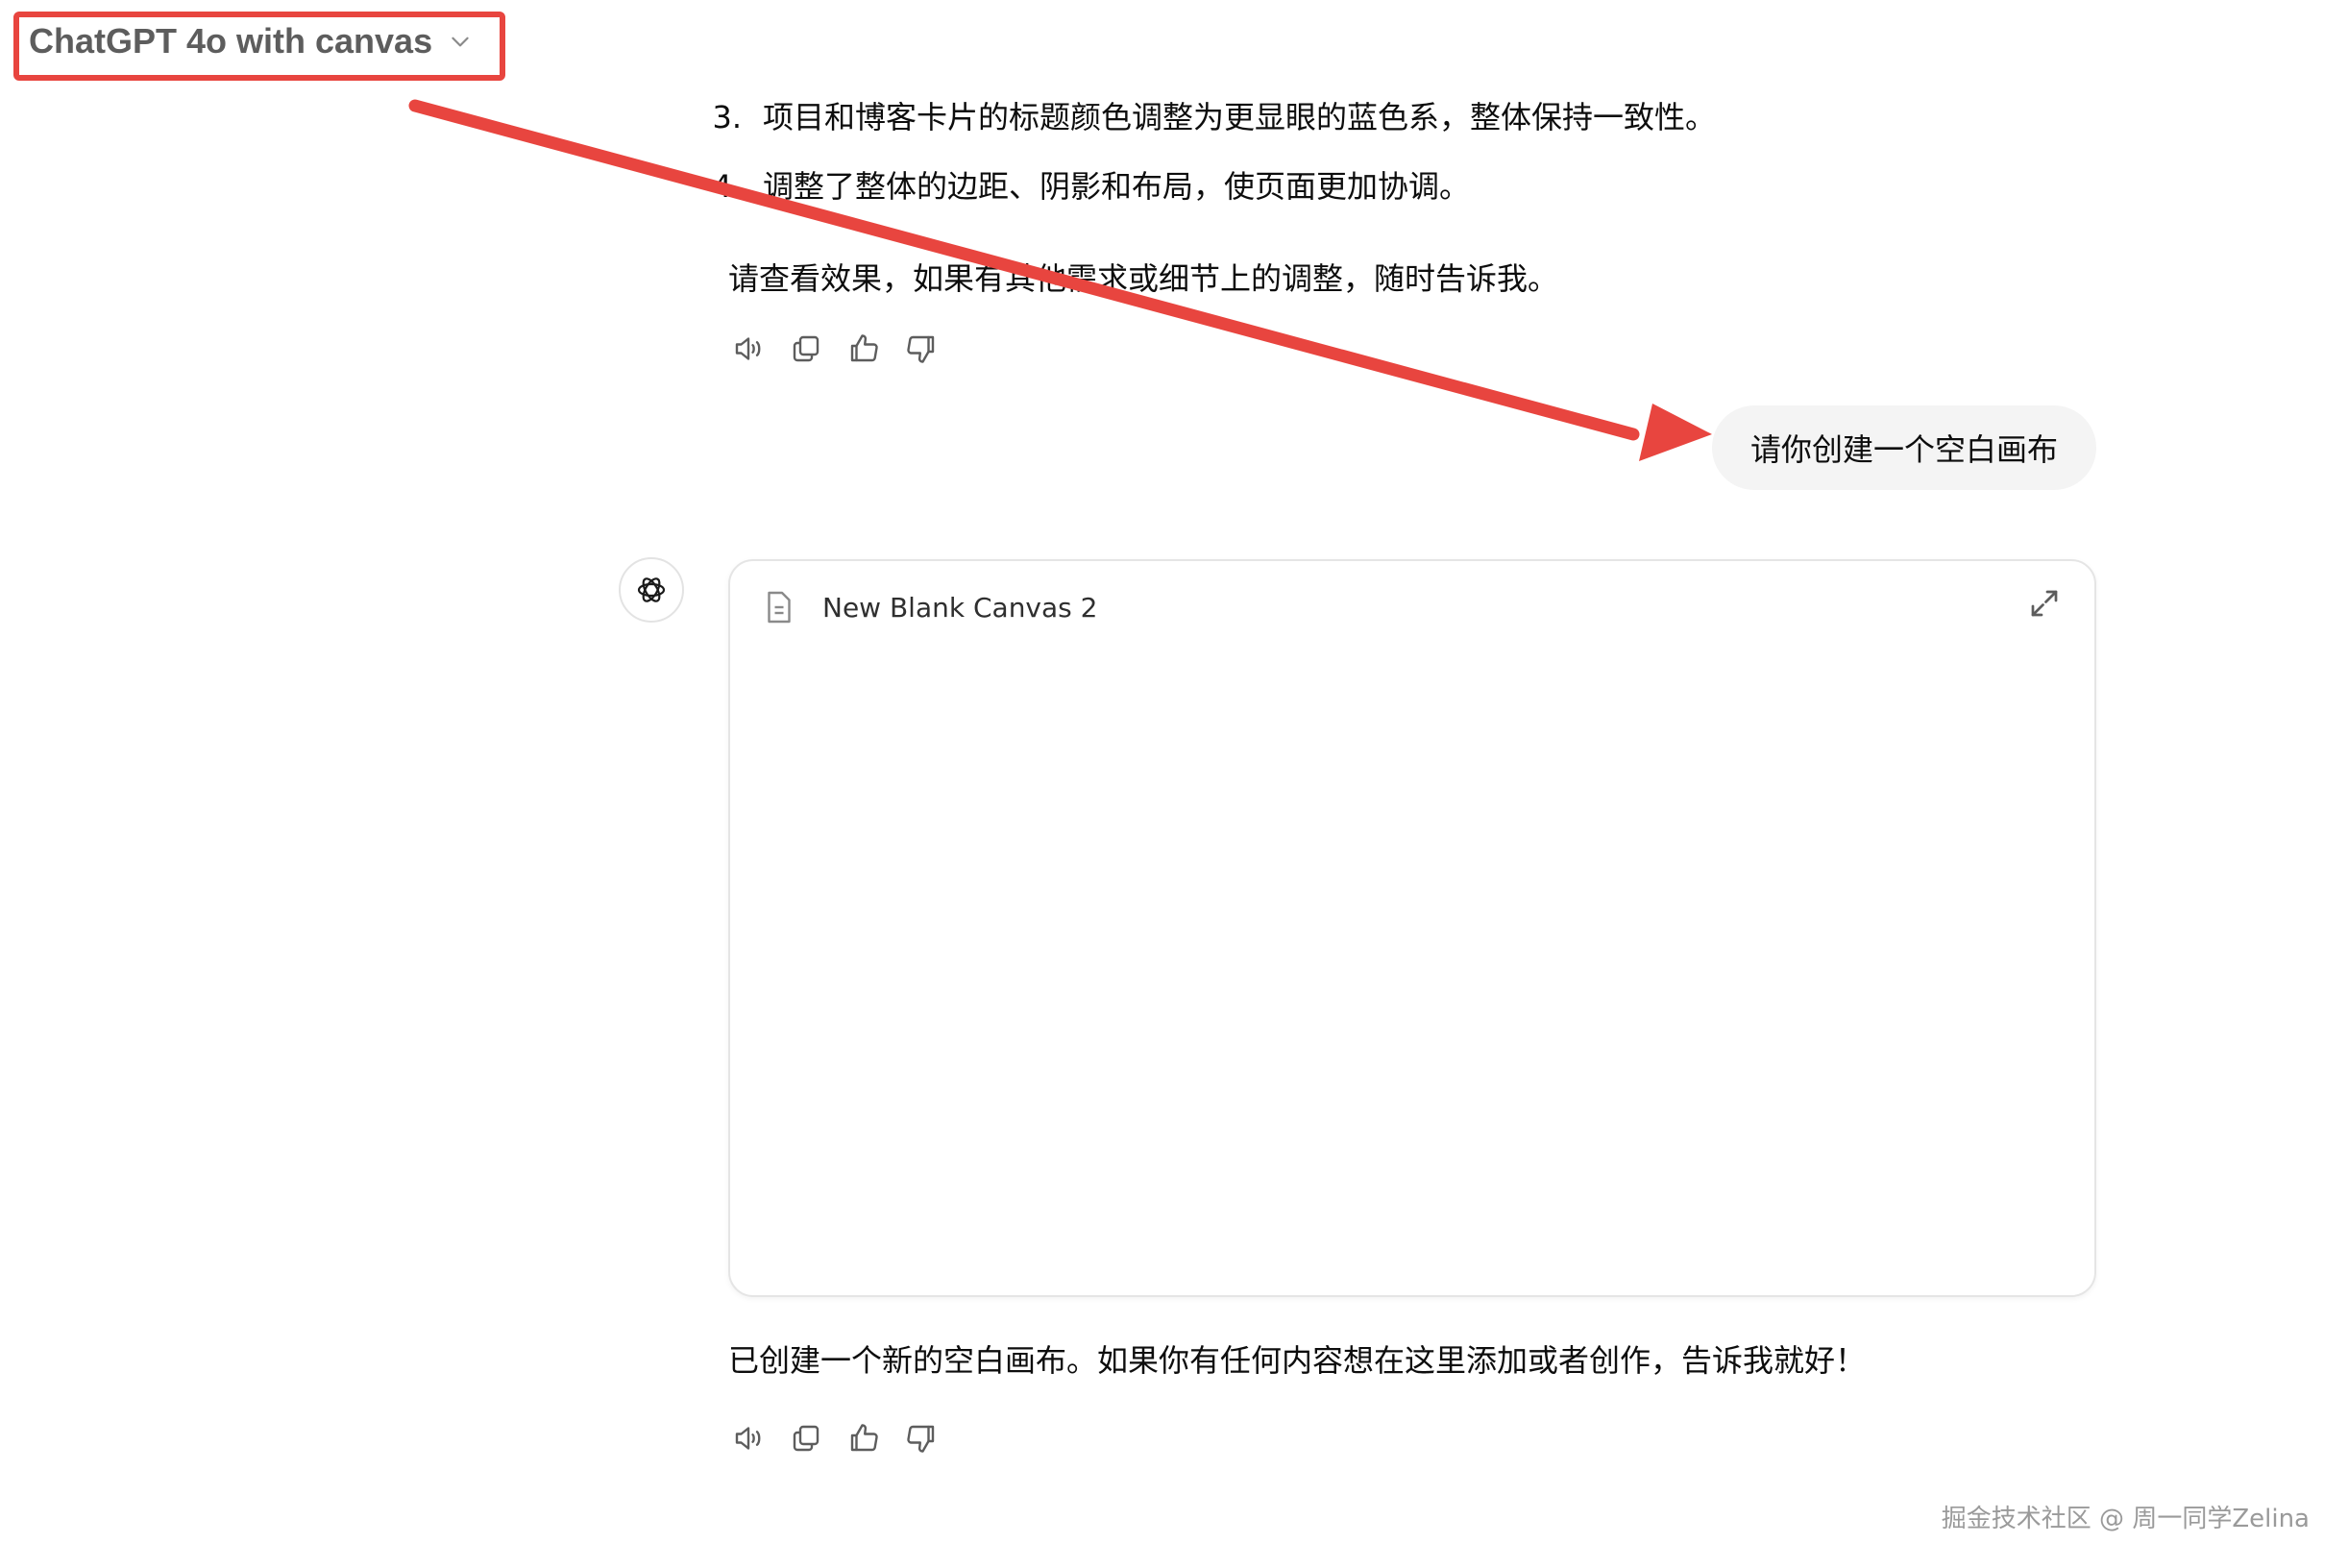  I want to click on canvas-title: New Blank Canvas 2, so click(960, 608).